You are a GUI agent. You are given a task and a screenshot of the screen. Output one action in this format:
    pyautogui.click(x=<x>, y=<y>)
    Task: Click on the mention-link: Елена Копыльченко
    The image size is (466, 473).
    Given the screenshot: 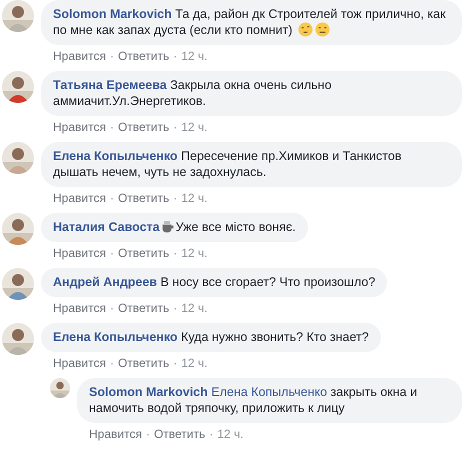 What is the action you would take?
    pyautogui.click(x=269, y=392)
    